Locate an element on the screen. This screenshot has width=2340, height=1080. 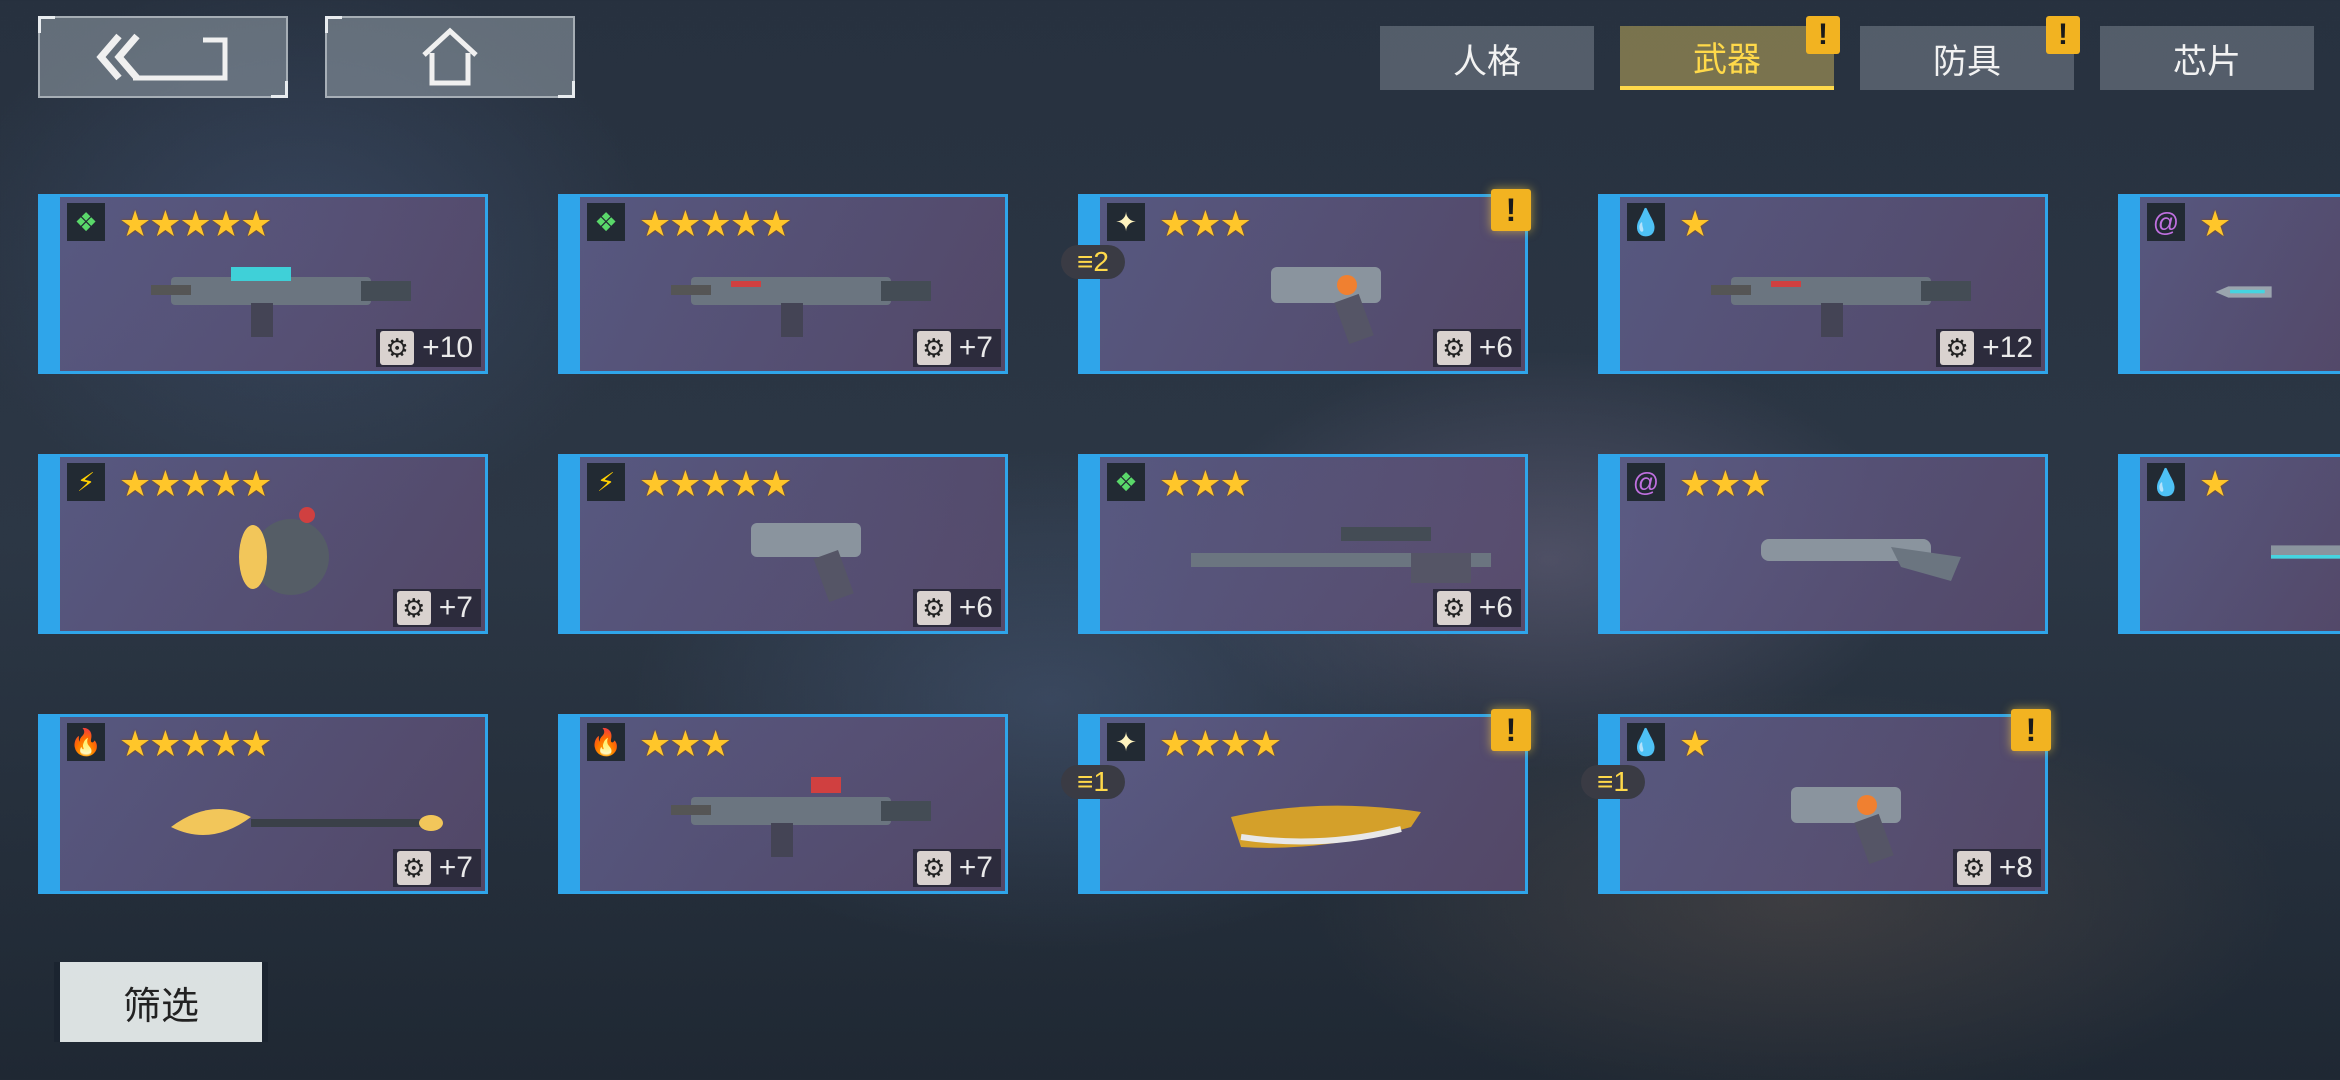
weapon-card: 💧 ★ ≡1 ⚙ +8 ! is located at coordinates (1816, 801).